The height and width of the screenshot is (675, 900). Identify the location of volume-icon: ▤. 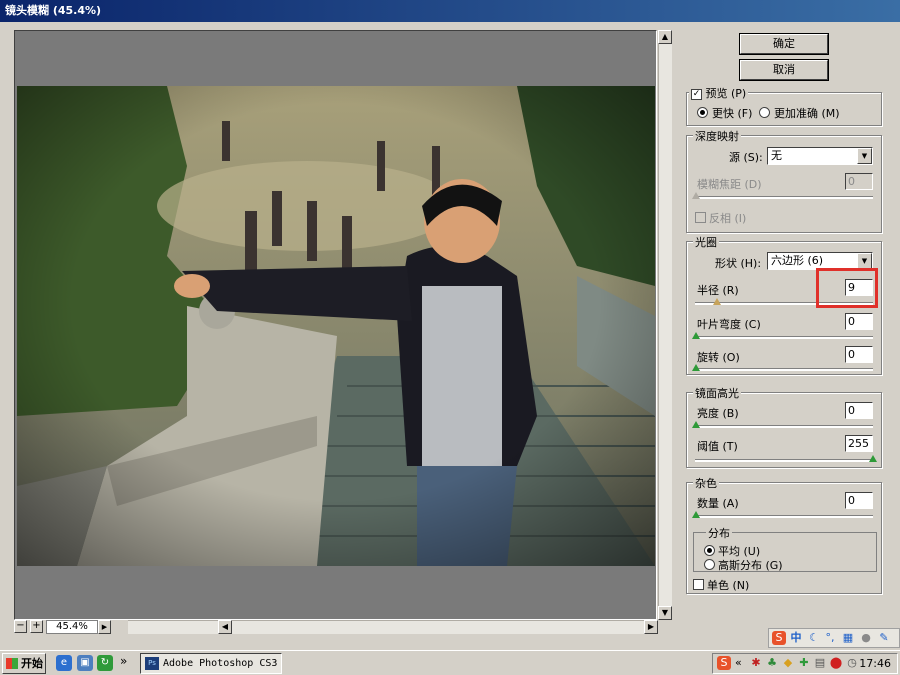
(820, 663).